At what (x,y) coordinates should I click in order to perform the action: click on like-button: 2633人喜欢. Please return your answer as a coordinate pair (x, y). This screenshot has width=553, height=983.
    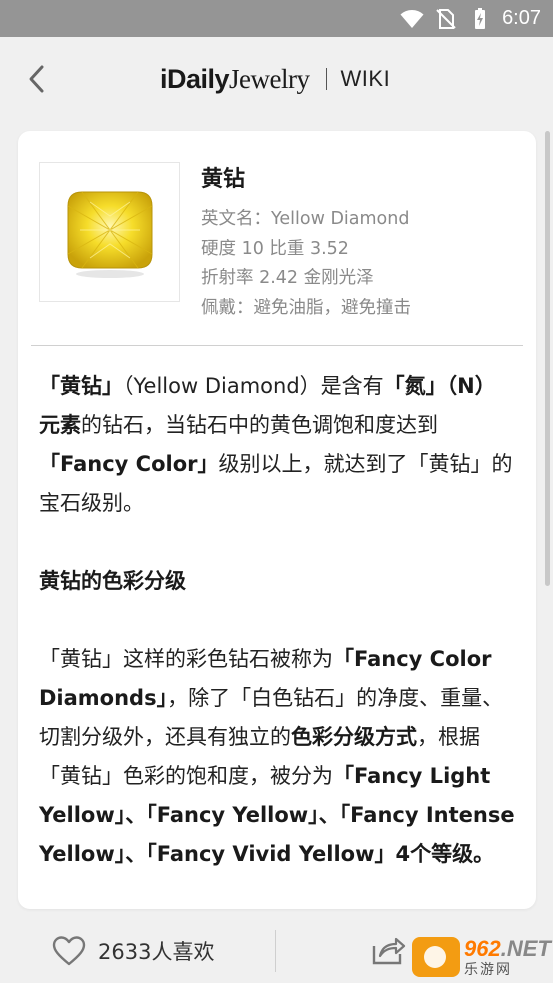
    Looking at the image, I should click on (133, 951).